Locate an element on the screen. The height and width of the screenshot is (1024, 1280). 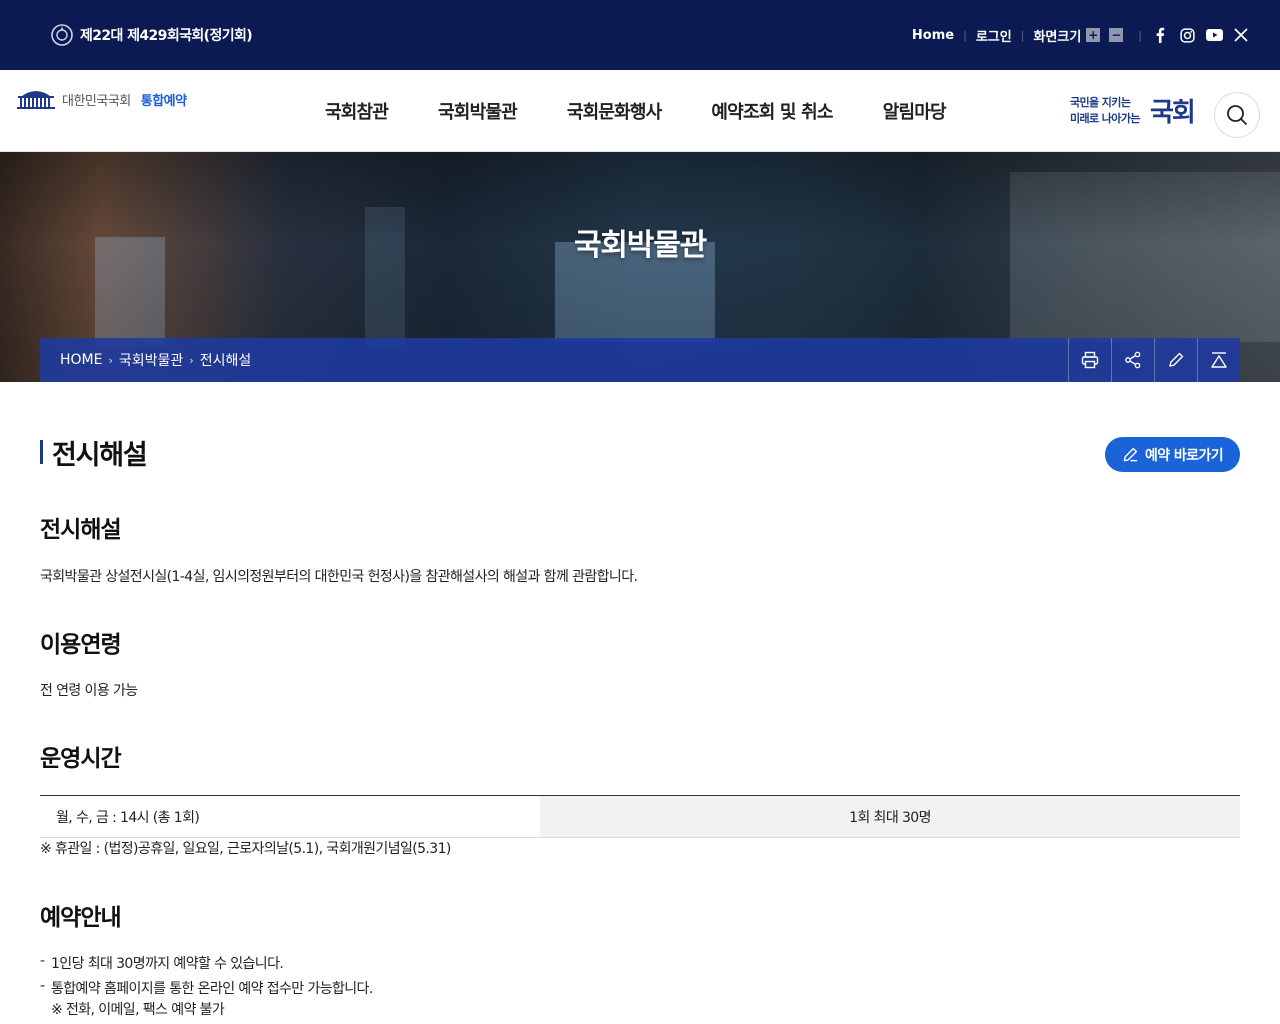
main-navigation: 국회참관 국회박물관 국회문화행사 예약조회 및 취소 알림마당 is located at coordinates (635, 111).